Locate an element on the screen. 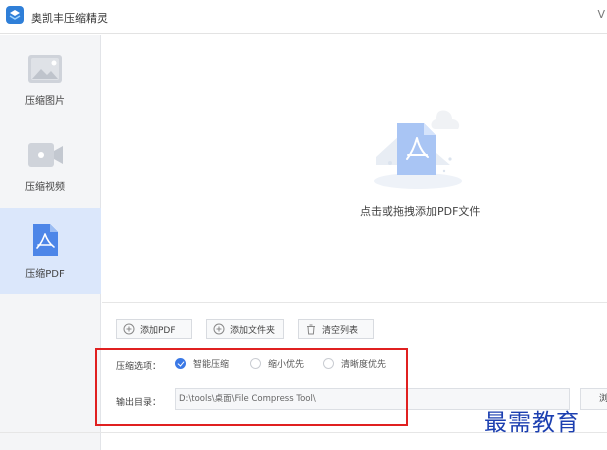  highlight-annotation is located at coordinates (251, 387).